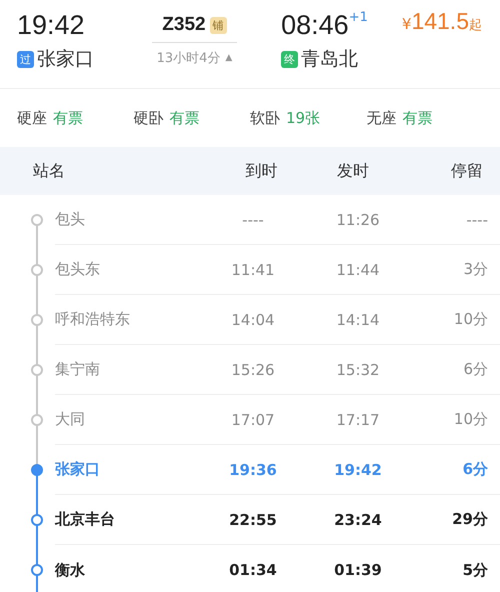 This screenshot has height=592, width=500. I want to click on arrival-cell-text: 11:41, so click(253, 269).